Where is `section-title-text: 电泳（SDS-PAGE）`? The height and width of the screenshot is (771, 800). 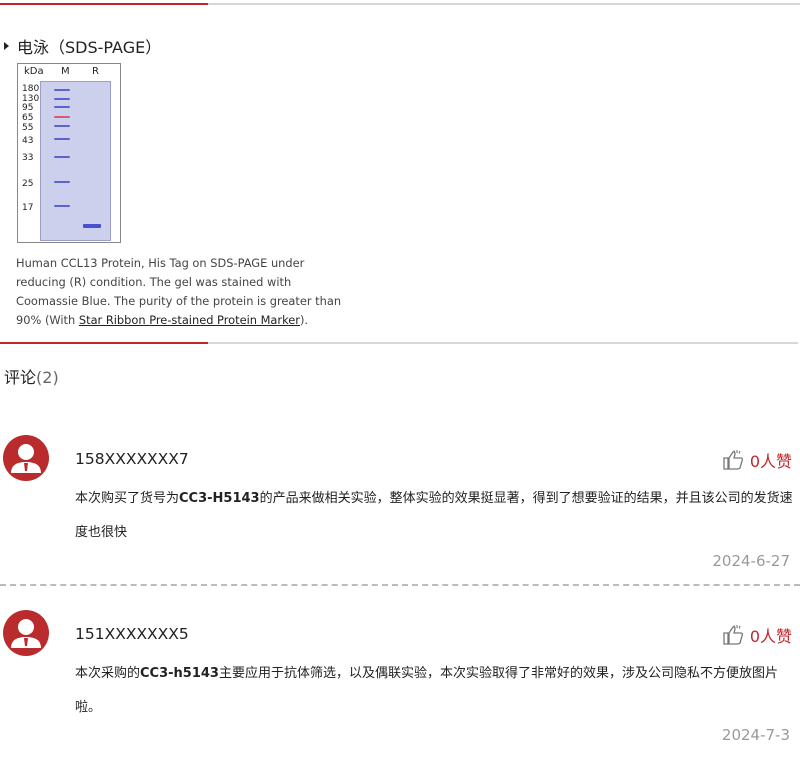
section-title-text: 电泳（SDS-PAGE） is located at coordinates (89, 47).